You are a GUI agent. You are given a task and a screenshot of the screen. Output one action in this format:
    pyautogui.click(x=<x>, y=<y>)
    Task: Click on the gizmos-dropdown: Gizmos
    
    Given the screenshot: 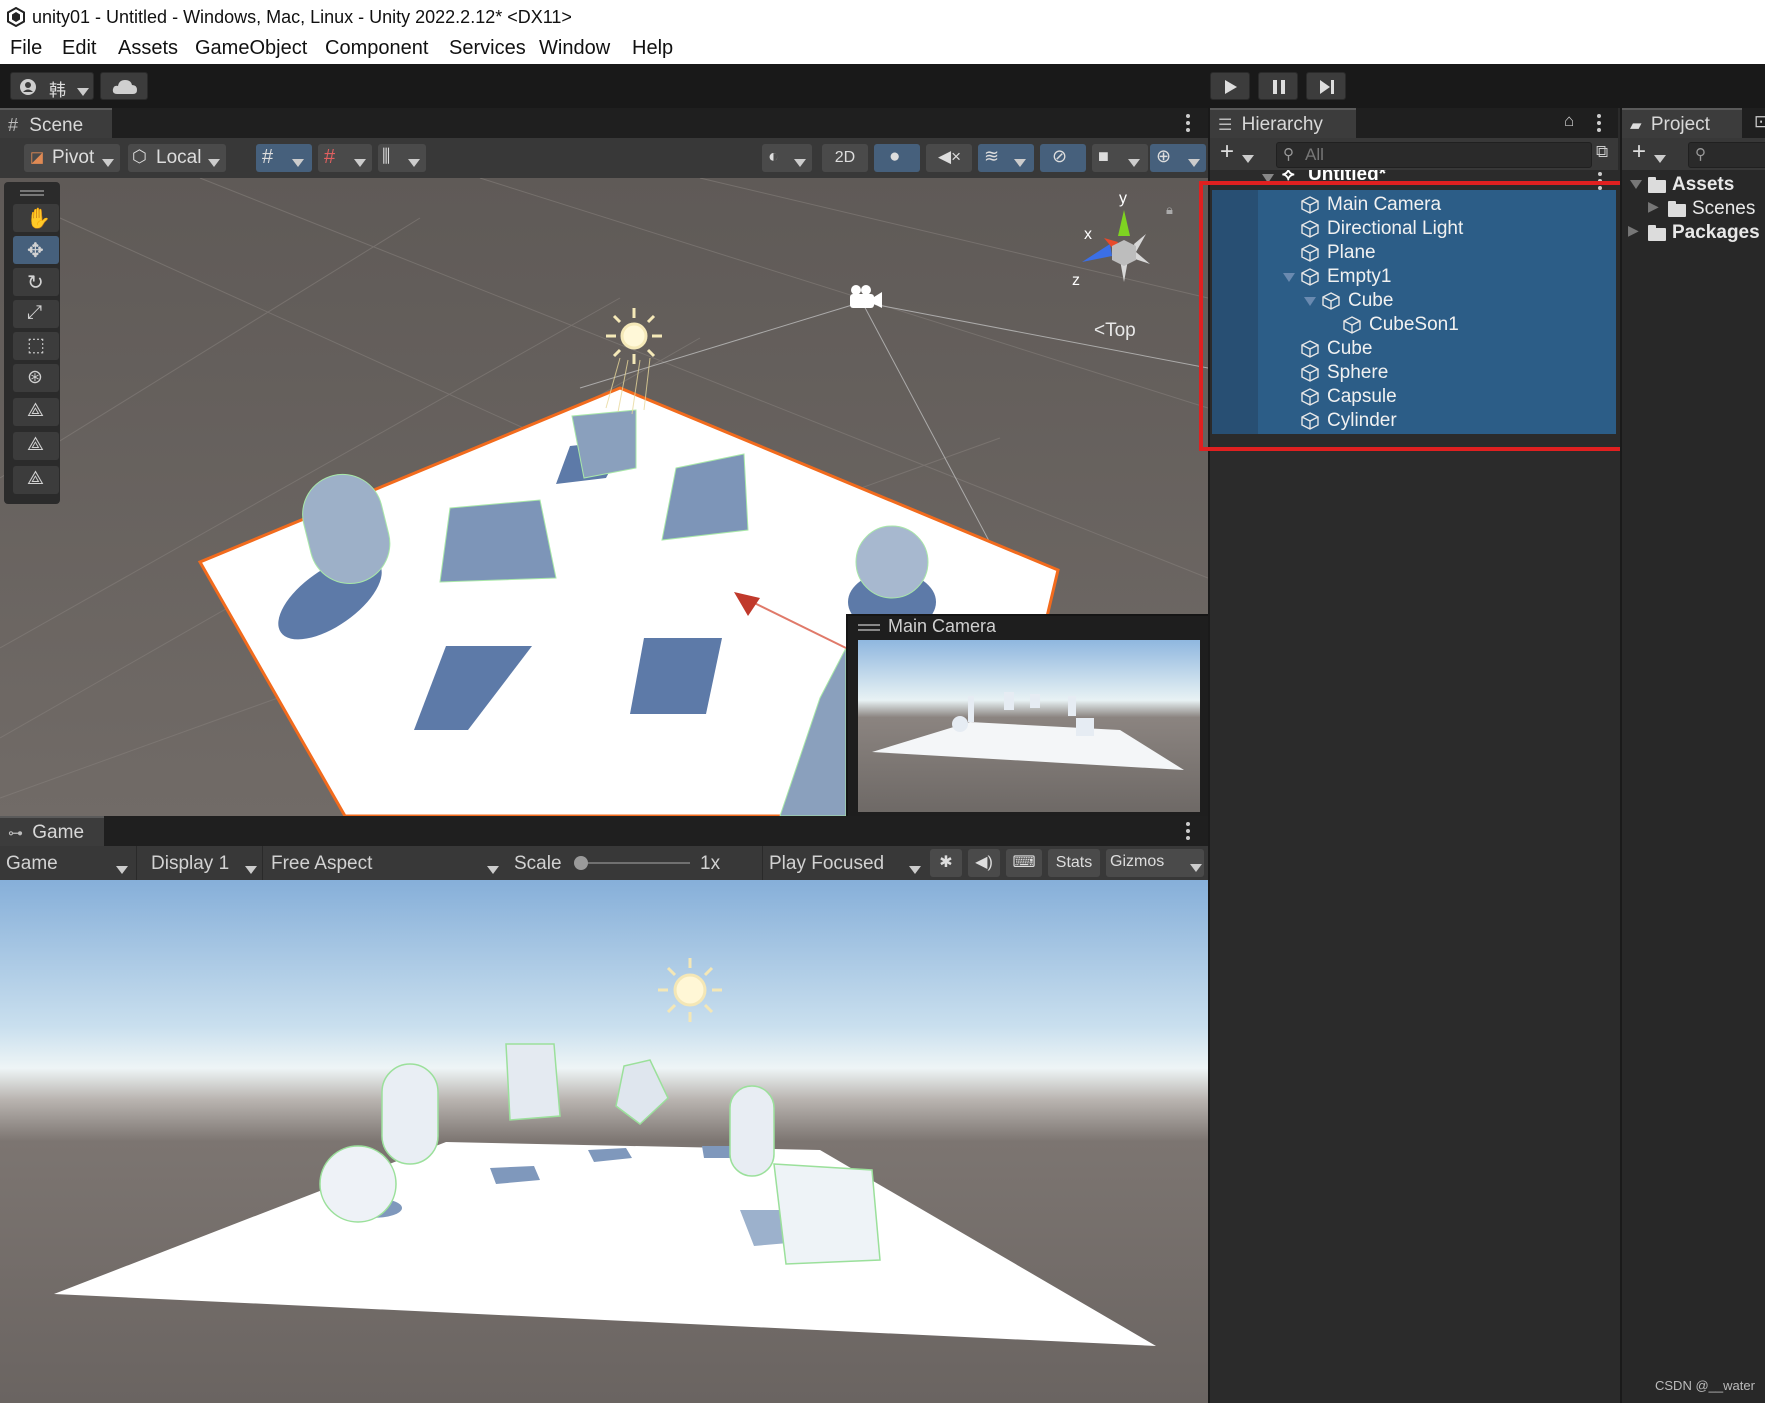 What is the action you would take?
    pyautogui.click(x=1155, y=863)
    